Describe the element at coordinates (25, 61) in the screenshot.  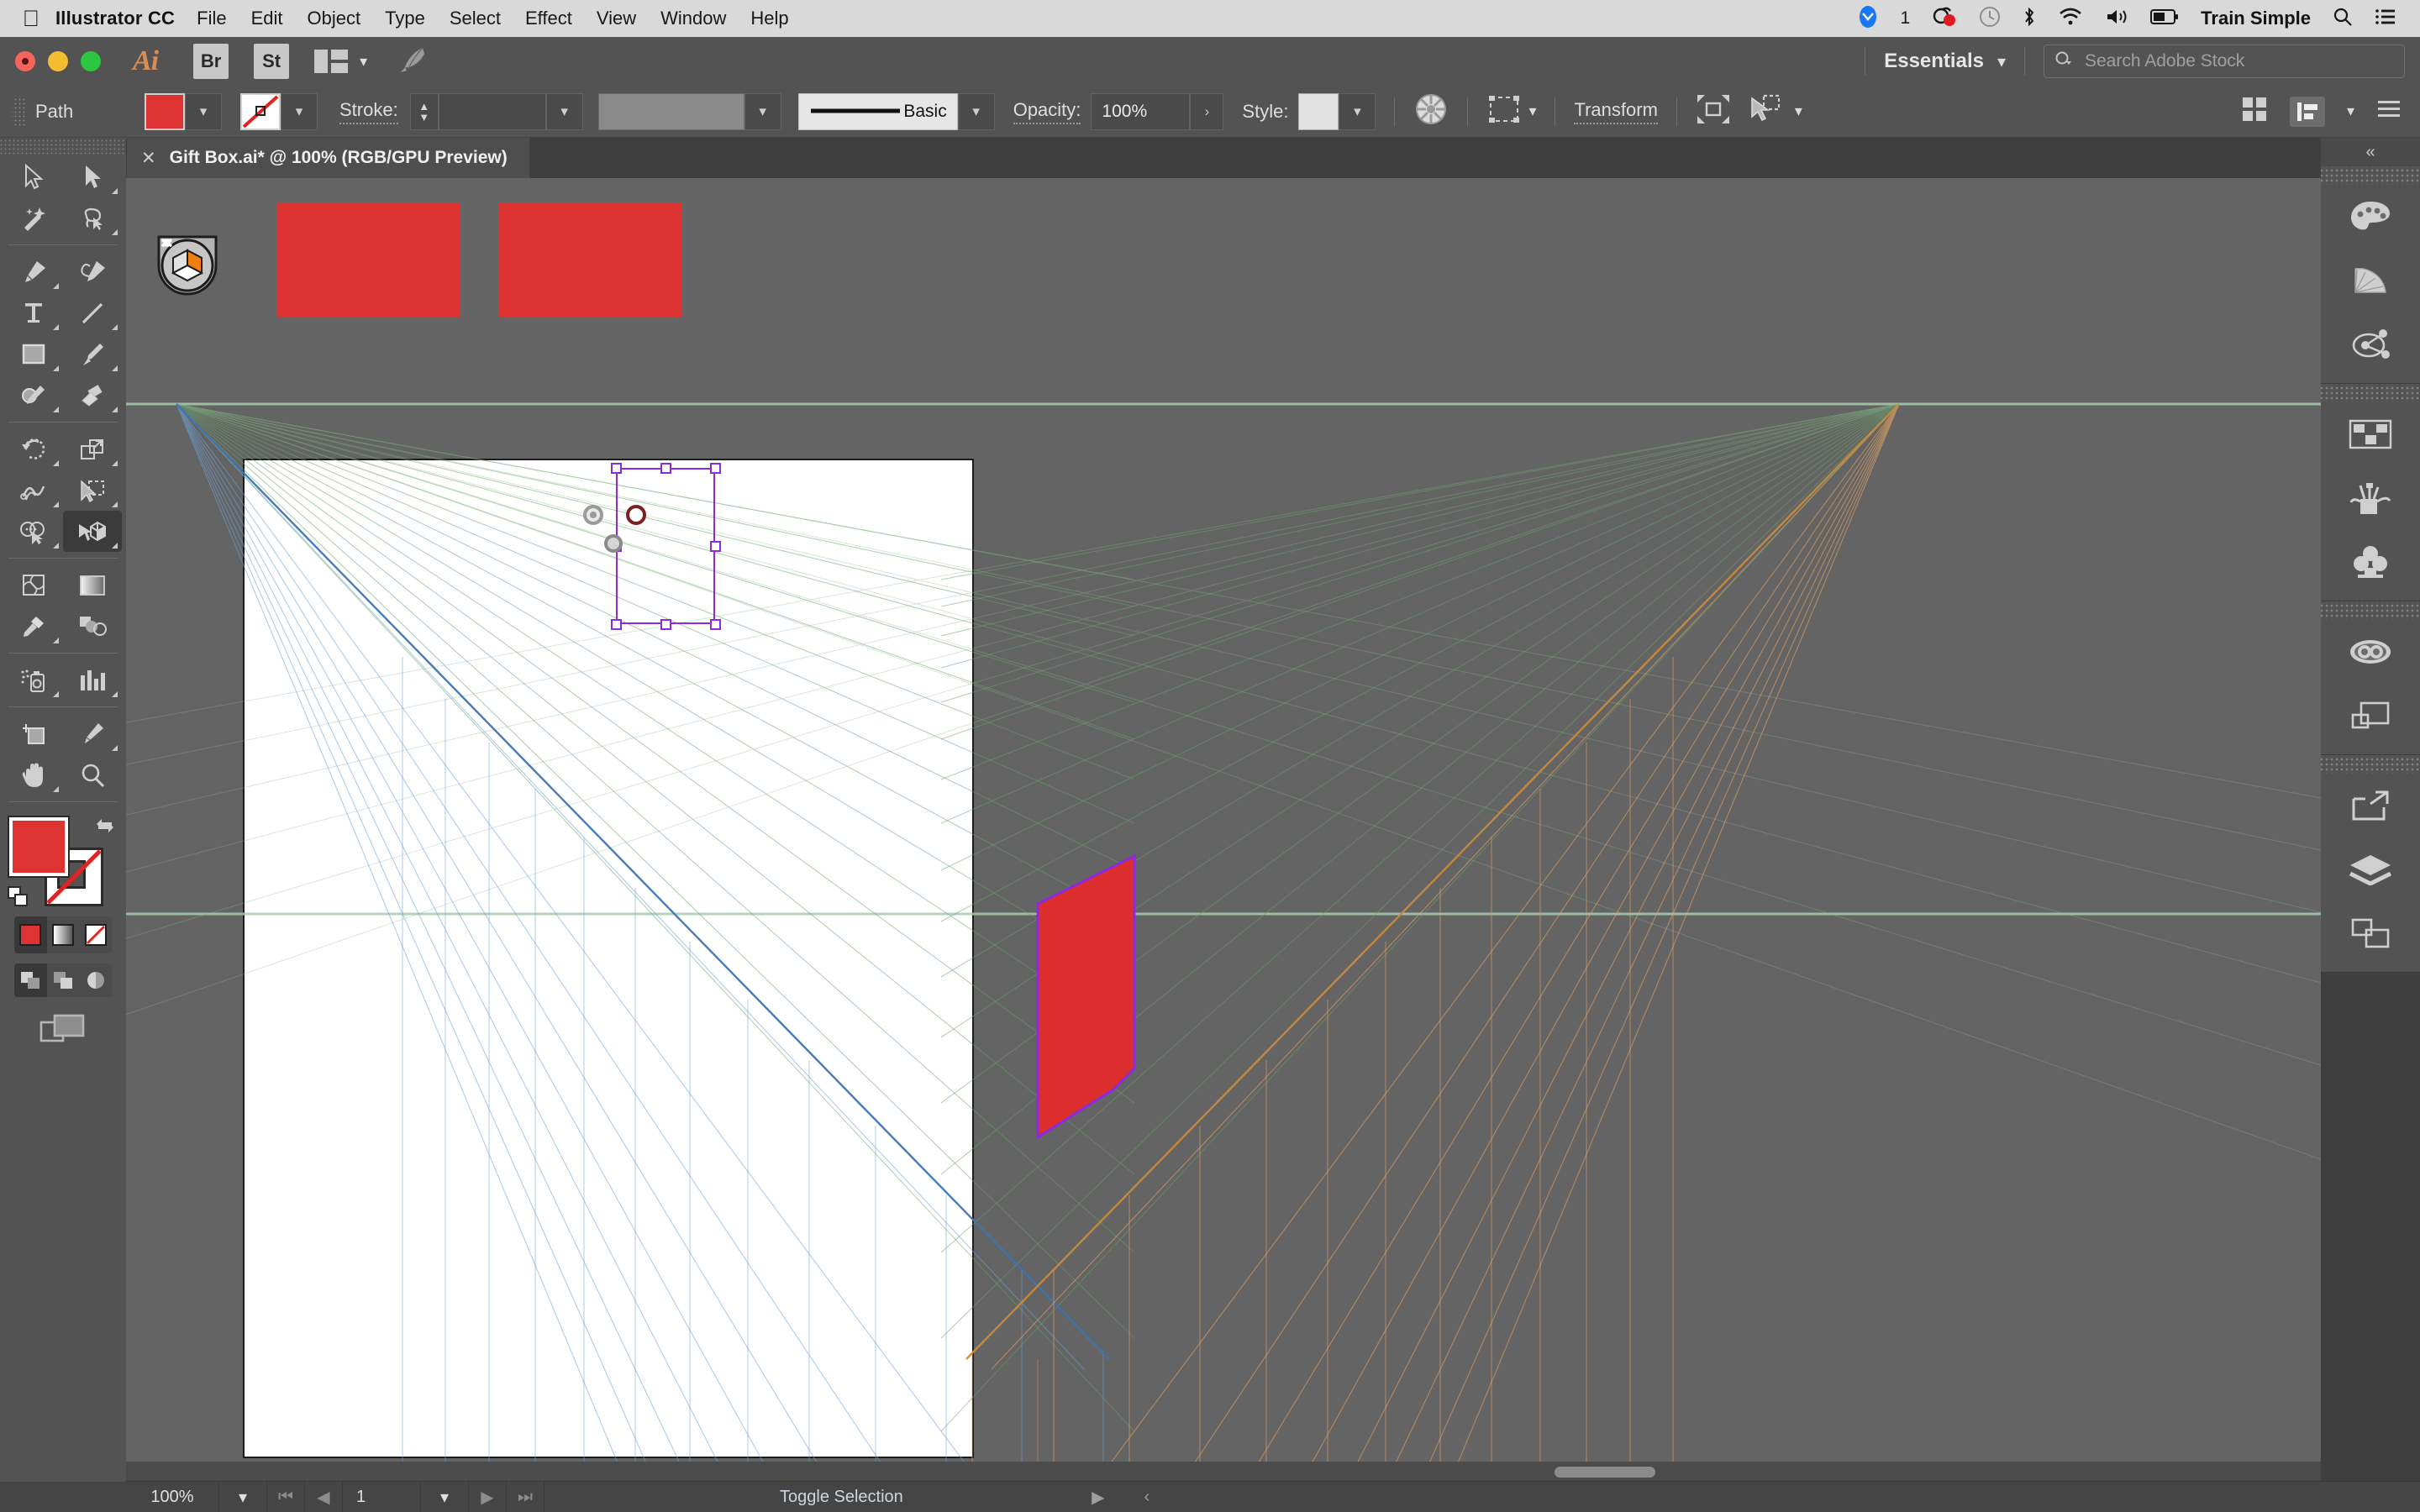
I see `close-window-button` at that location.